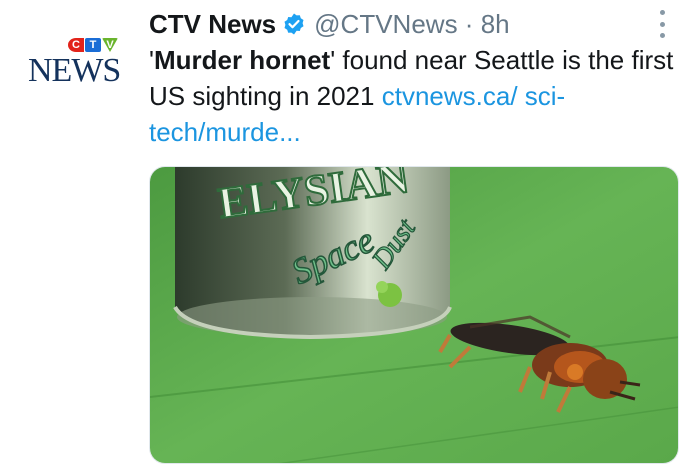 The height and width of the screenshot is (471, 700). What do you see at coordinates (110, 45) in the screenshot?
I see `logo-letter: V` at bounding box center [110, 45].